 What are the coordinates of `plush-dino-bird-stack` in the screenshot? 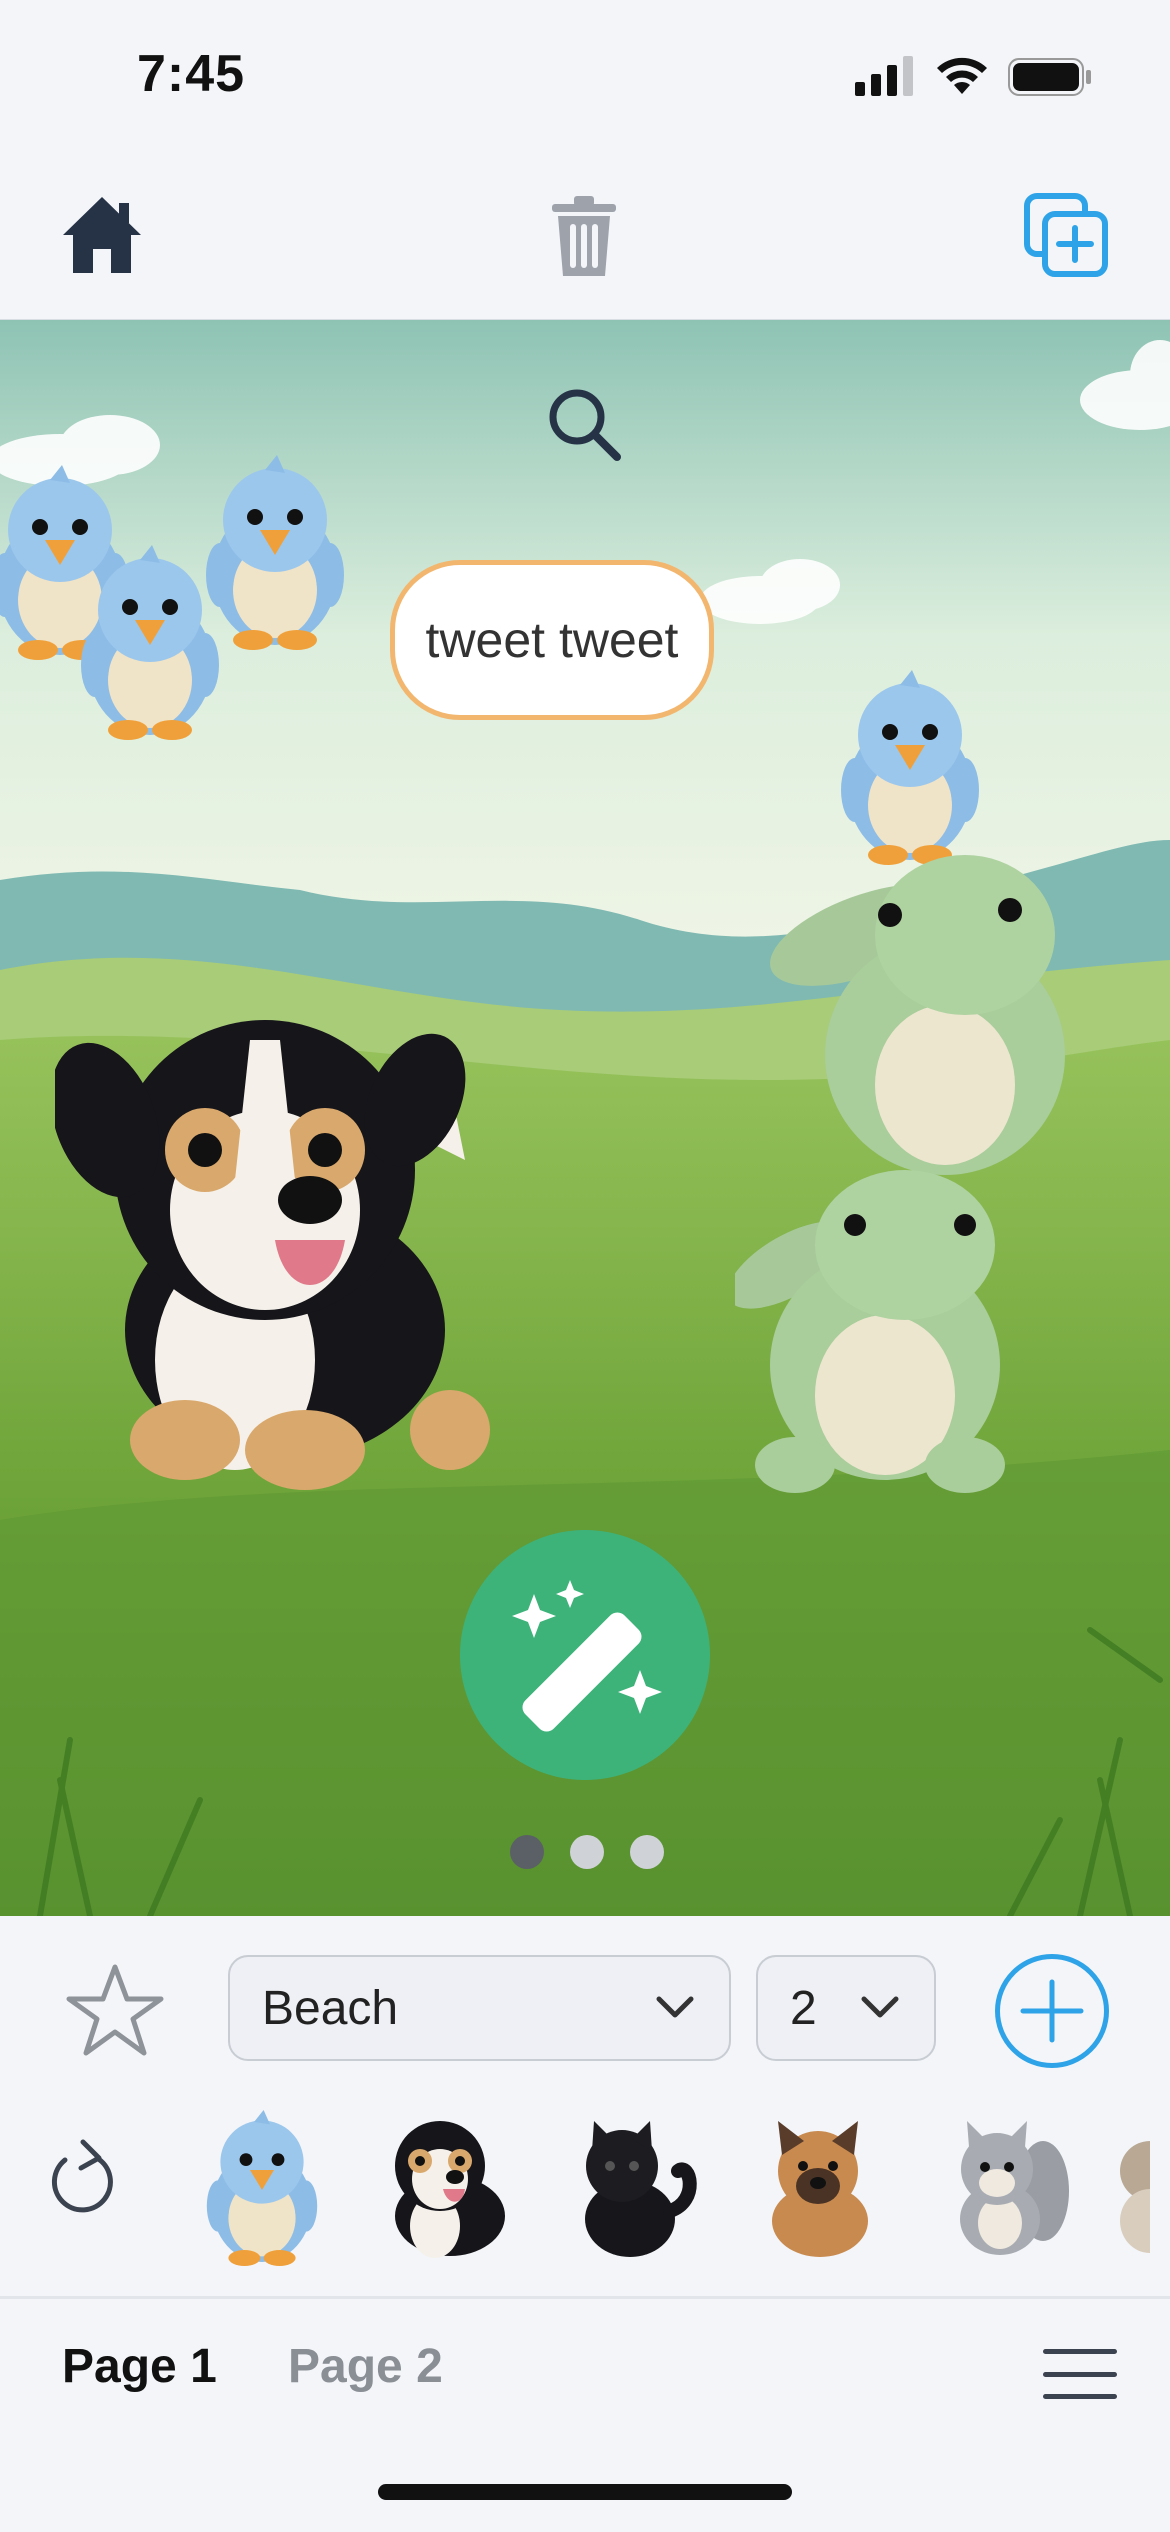 It's located at (915, 1165).